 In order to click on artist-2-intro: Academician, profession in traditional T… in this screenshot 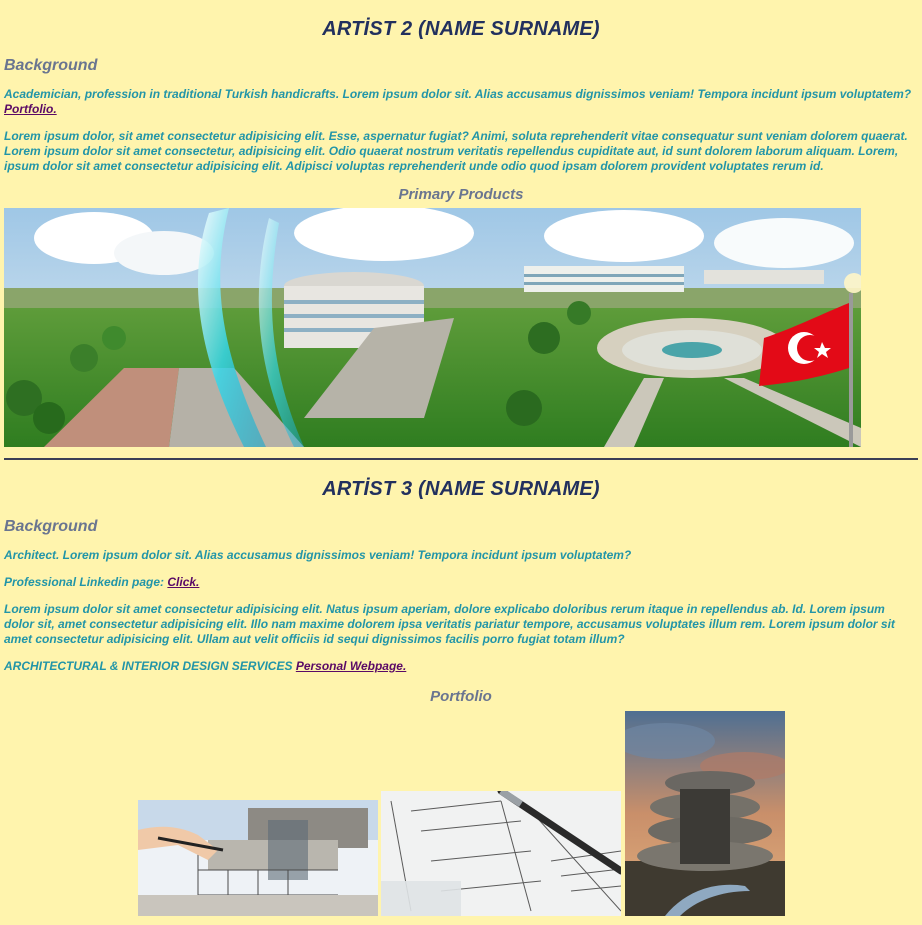, I will do `click(461, 102)`.